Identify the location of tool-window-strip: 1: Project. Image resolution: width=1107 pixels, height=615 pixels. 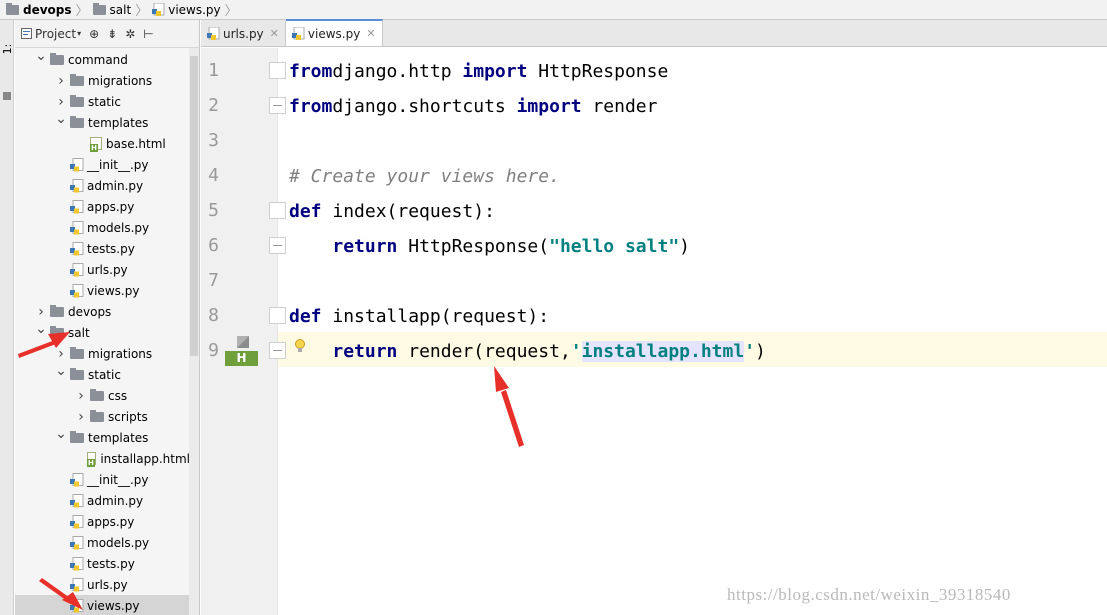
(14, 317).